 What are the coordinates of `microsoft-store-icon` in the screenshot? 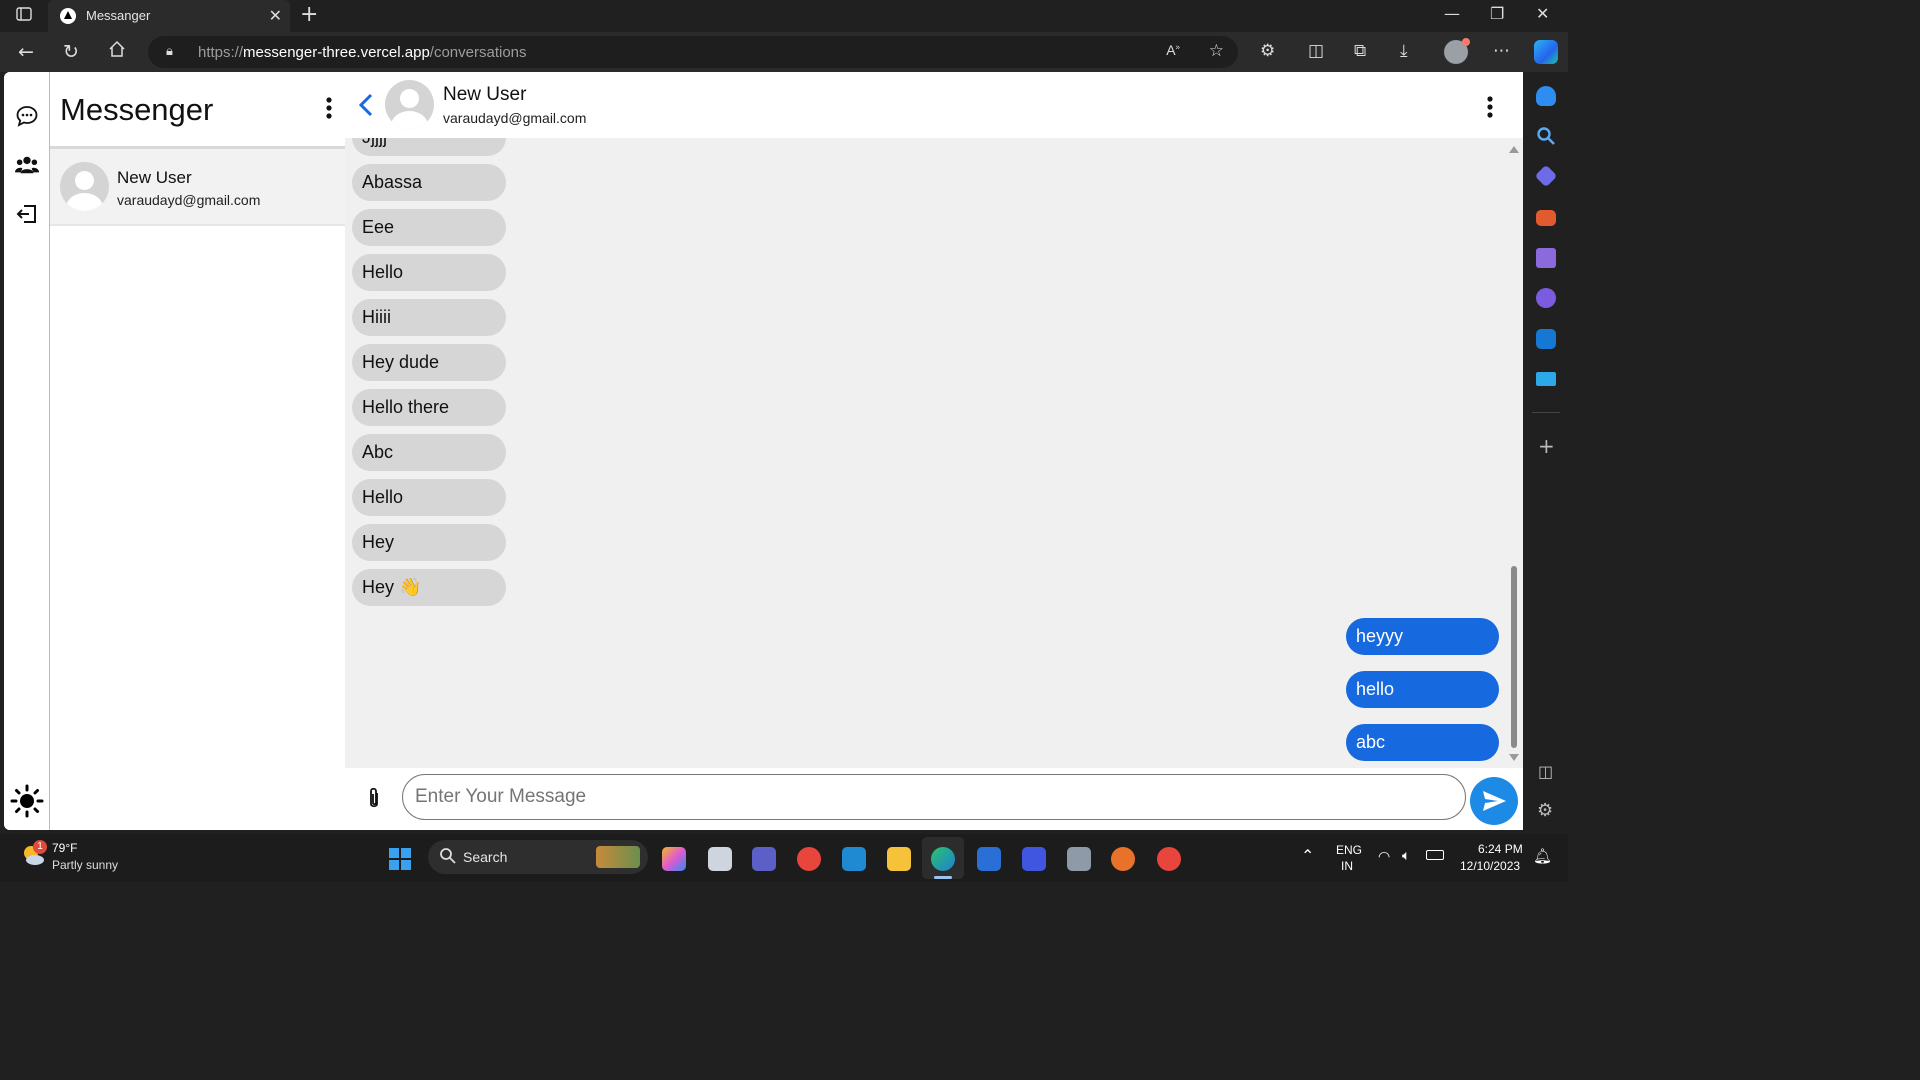 It's located at (989, 859).